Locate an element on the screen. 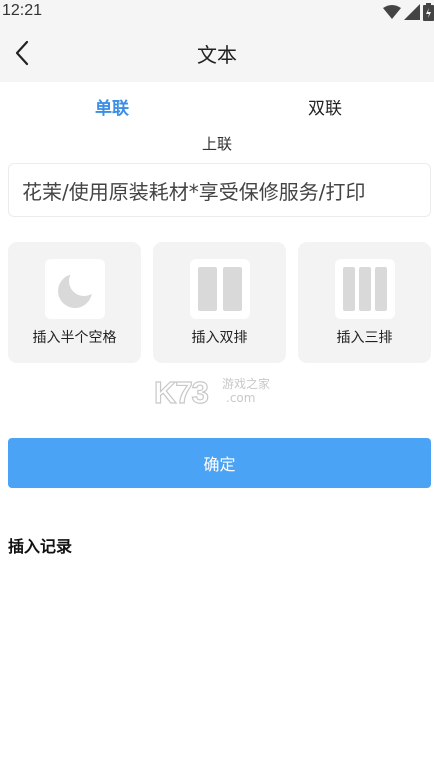  page-title: 文本 is located at coordinates (217, 55).